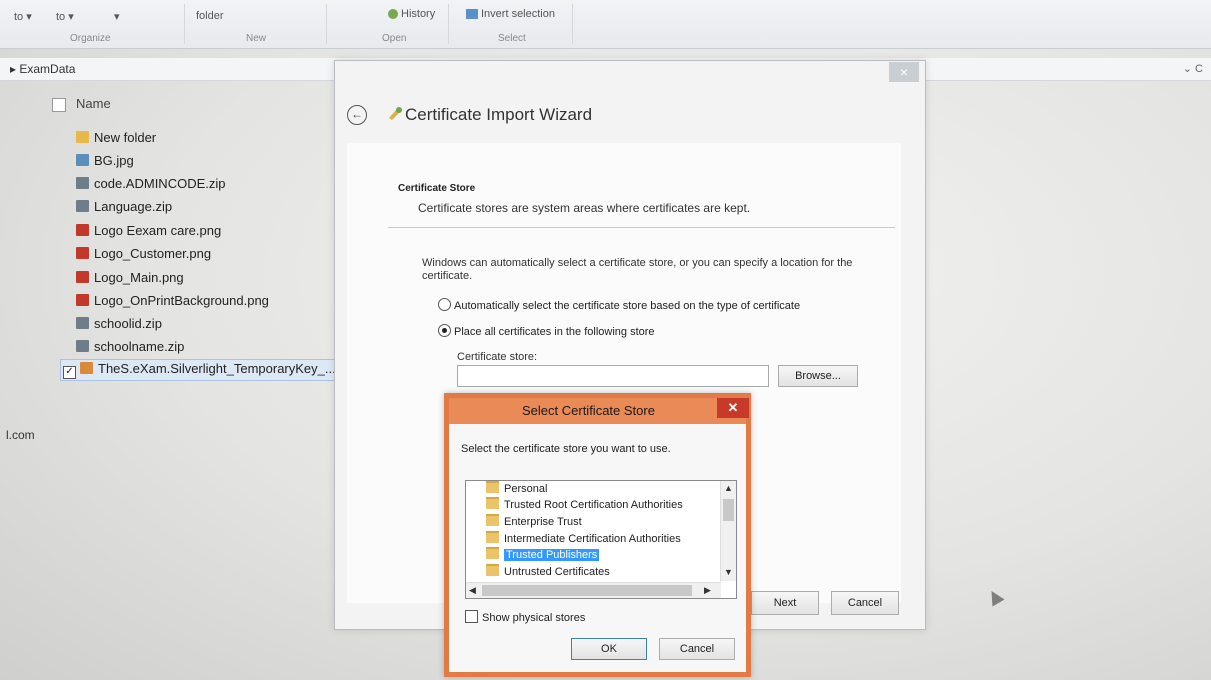 The height and width of the screenshot is (680, 1211). I want to click on invert-selection-icon, so click(472, 14).